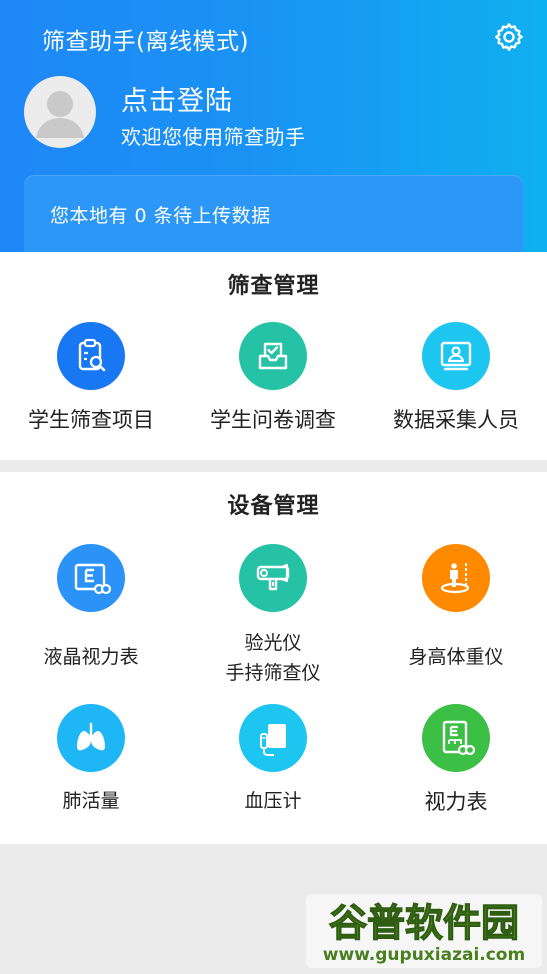 This screenshot has height=974, width=547. Describe the element at coordinates (273, 673) in the screenshot. I see `item-label-line2: 手持筛查仪` at that location.